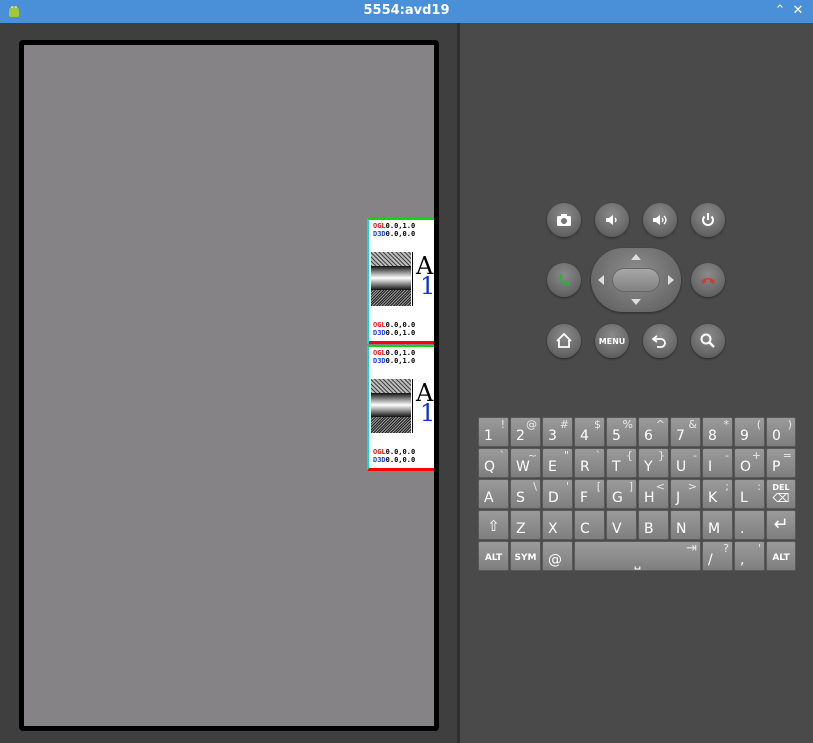 Image resolution: width=813 pixels, height=743 pixels. What do you see at coordinates (394, 329) in the screenshot?
I see `tile-bottom-label: OGL0.0,0.0 D3D0.0,1.0` at bounding box center [394, 329].